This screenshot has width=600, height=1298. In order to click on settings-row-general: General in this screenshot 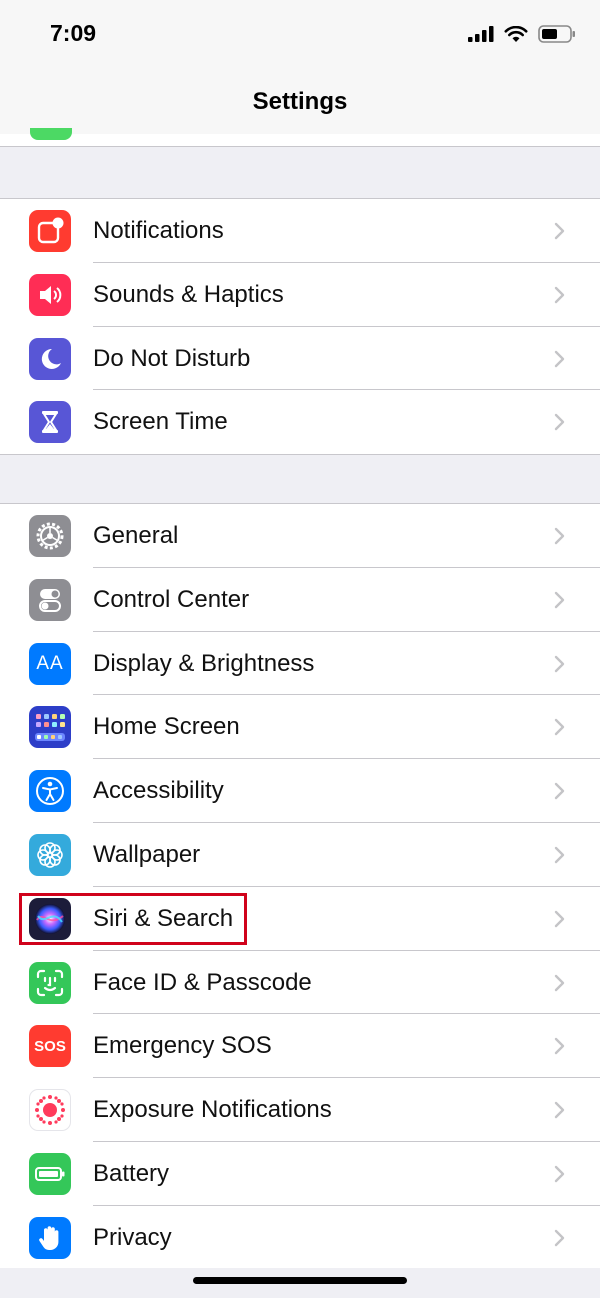, I will do `click(300, 536)`.